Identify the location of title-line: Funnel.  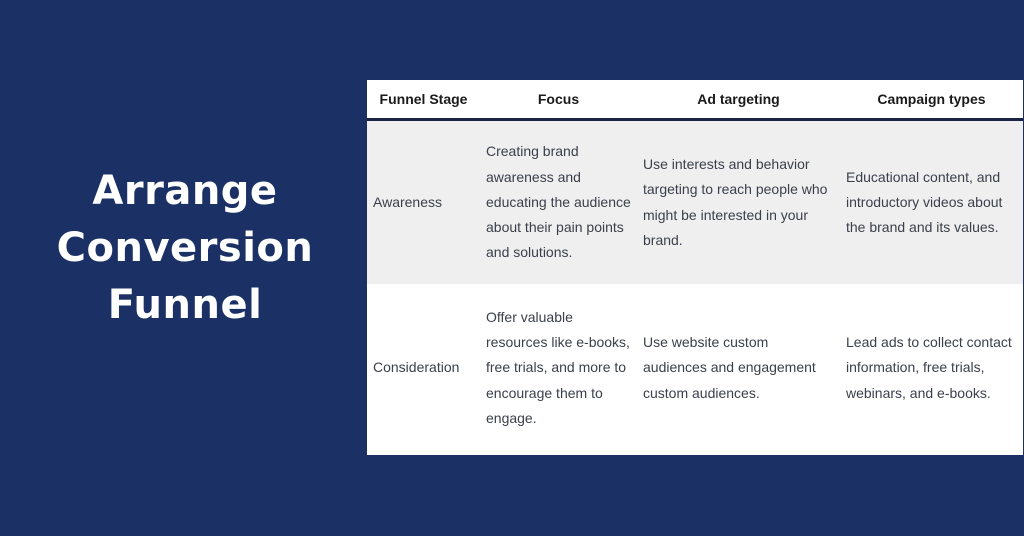
(185, 305).